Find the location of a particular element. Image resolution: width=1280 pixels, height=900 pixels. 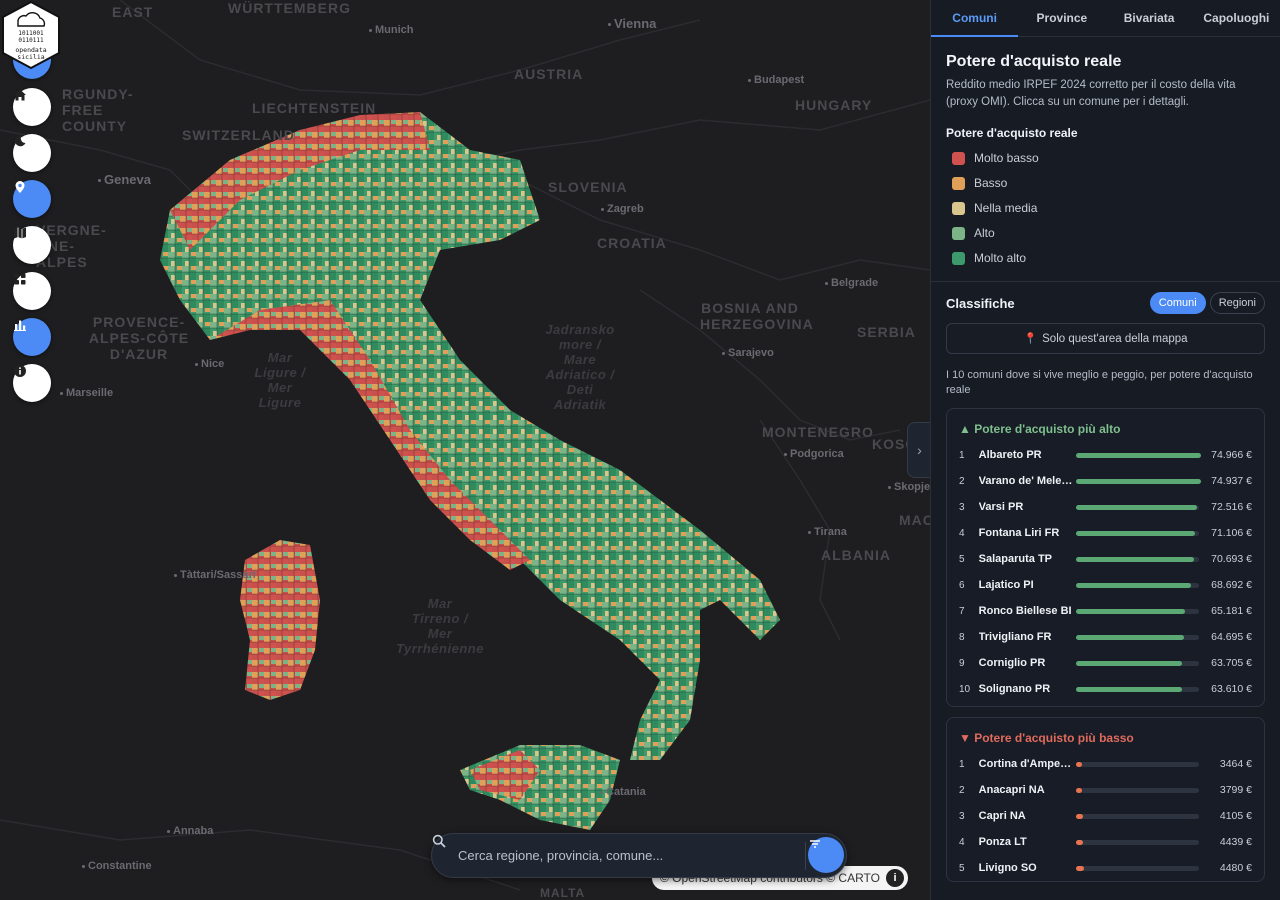

map-icon is located at coordinates (20, 233).